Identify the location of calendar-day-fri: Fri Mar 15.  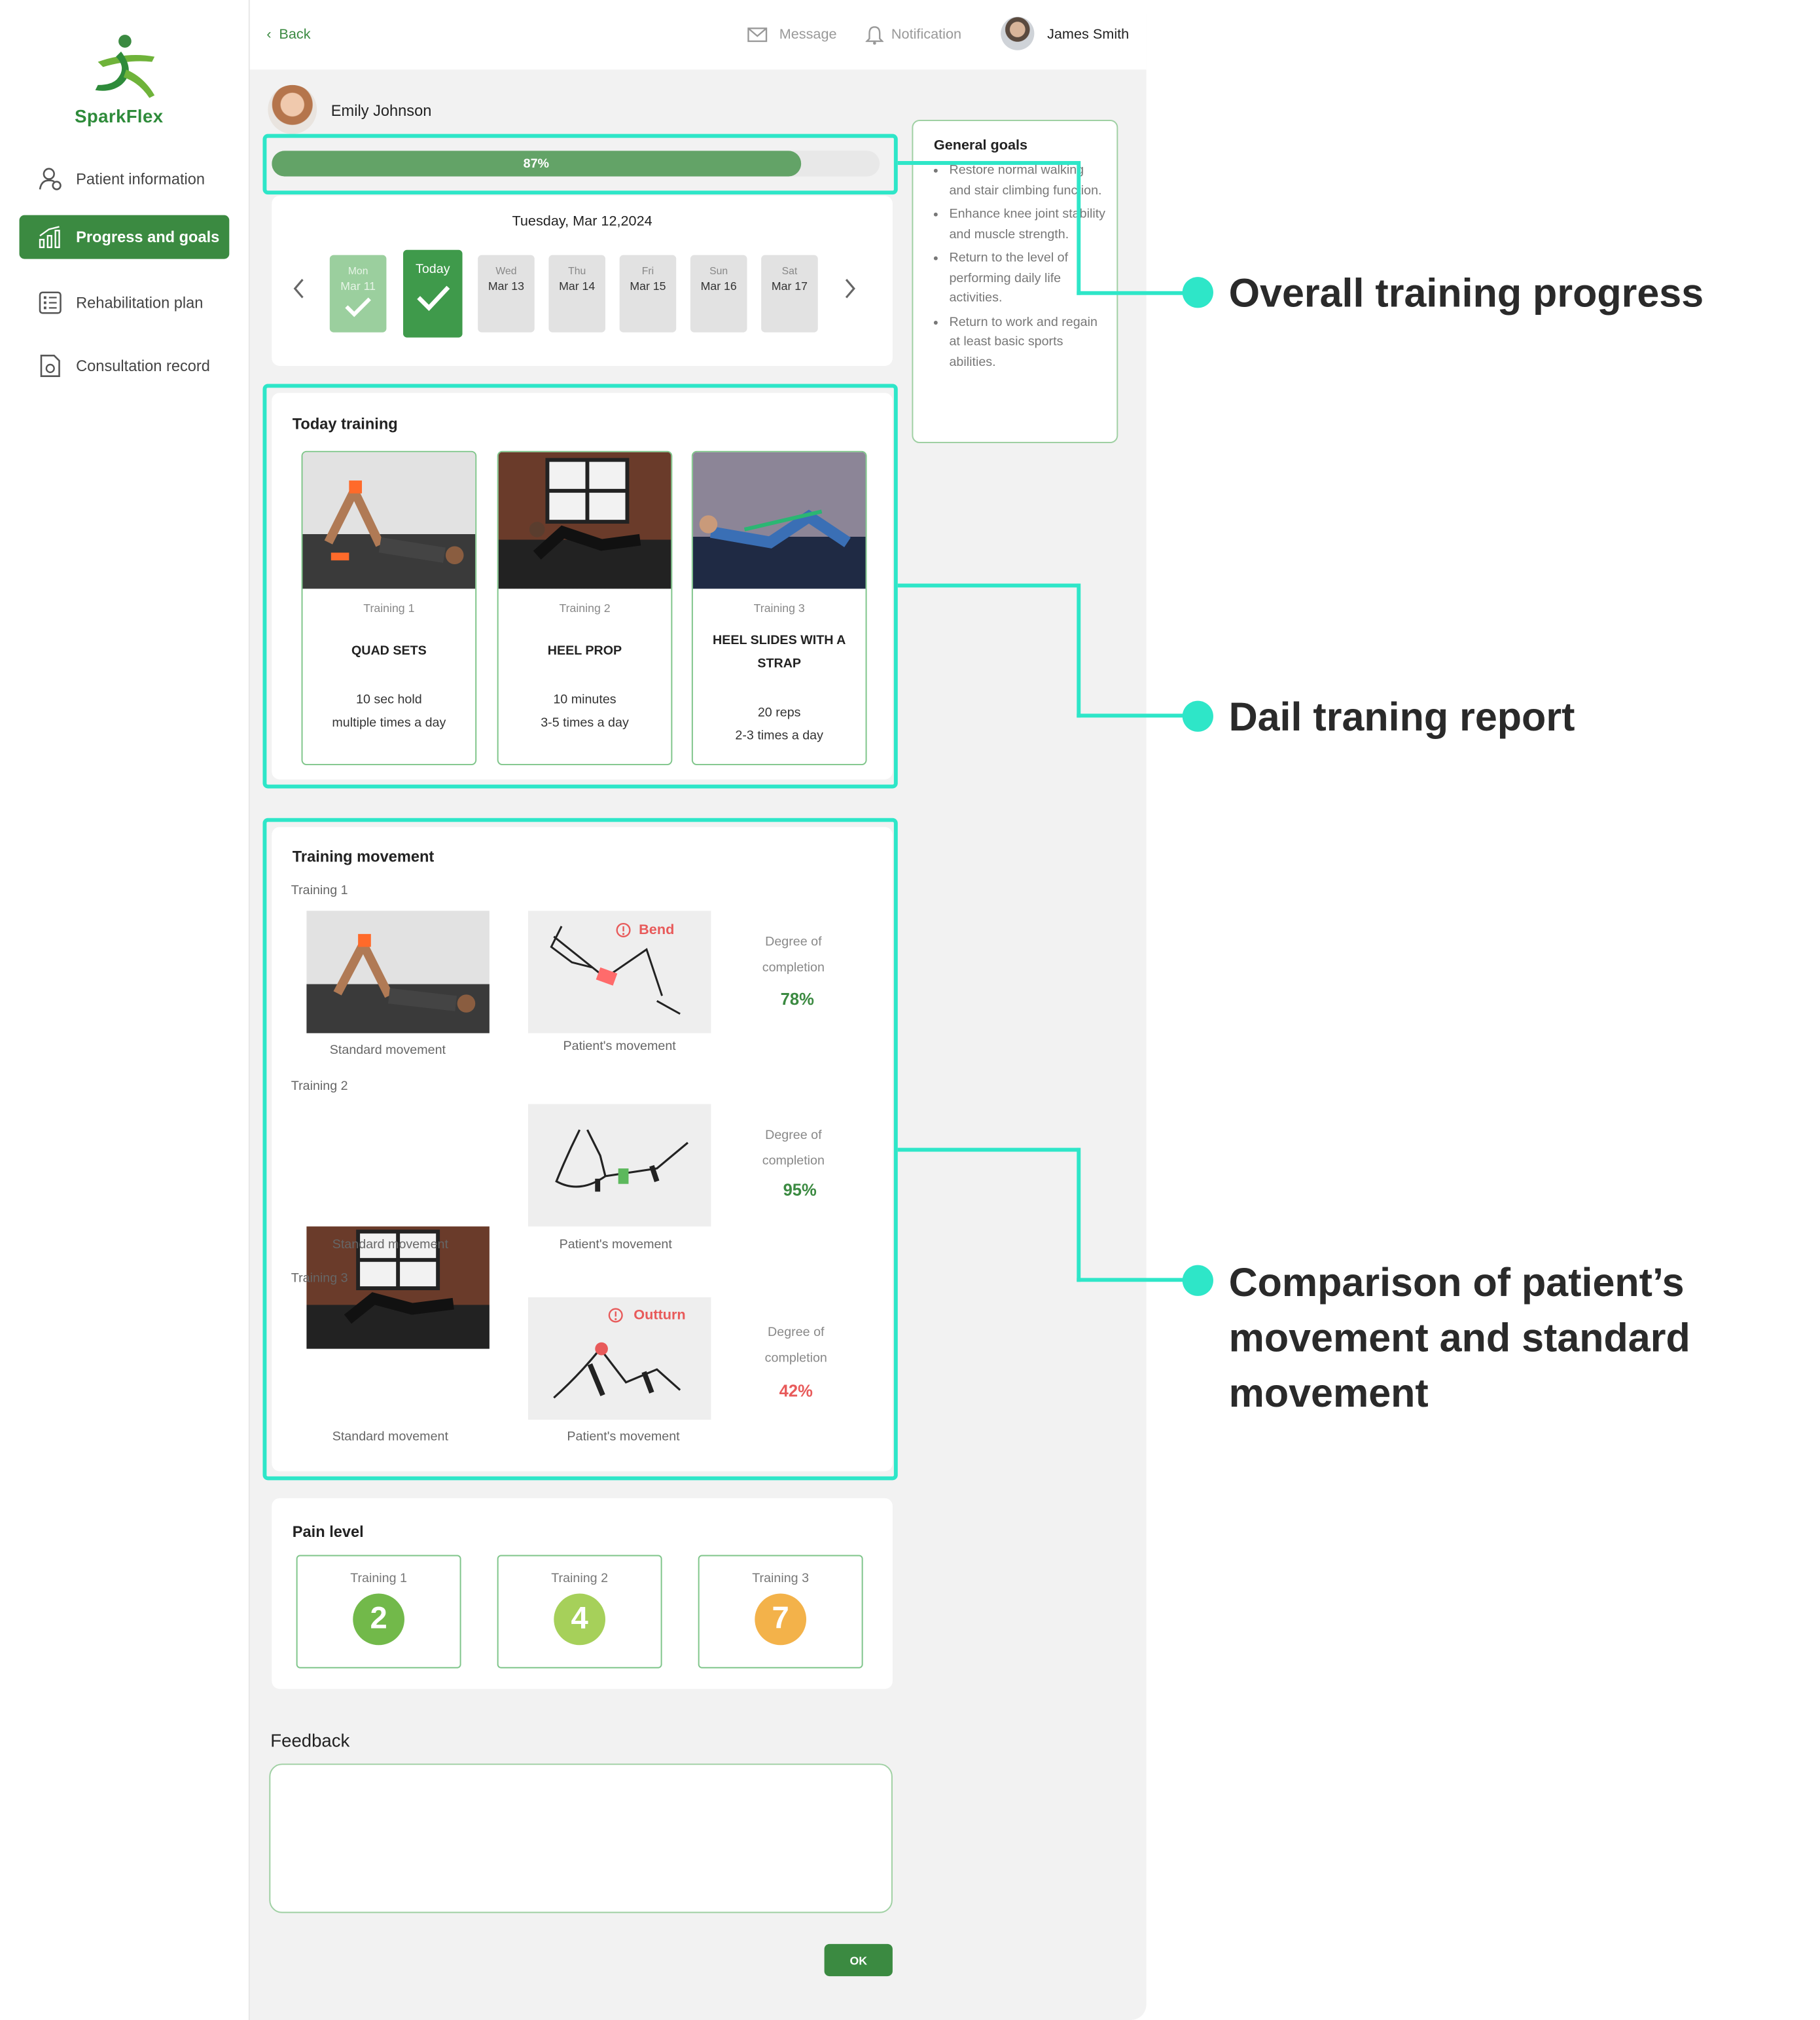
(648, 294).